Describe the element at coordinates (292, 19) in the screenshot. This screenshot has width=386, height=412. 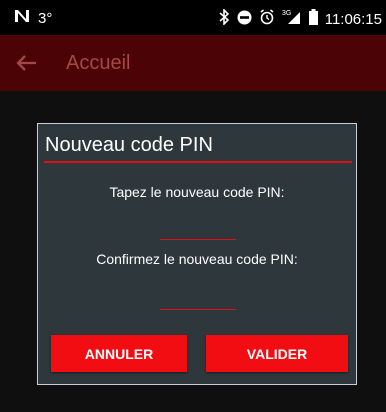
I see `signal-icon: 3G` at that location.